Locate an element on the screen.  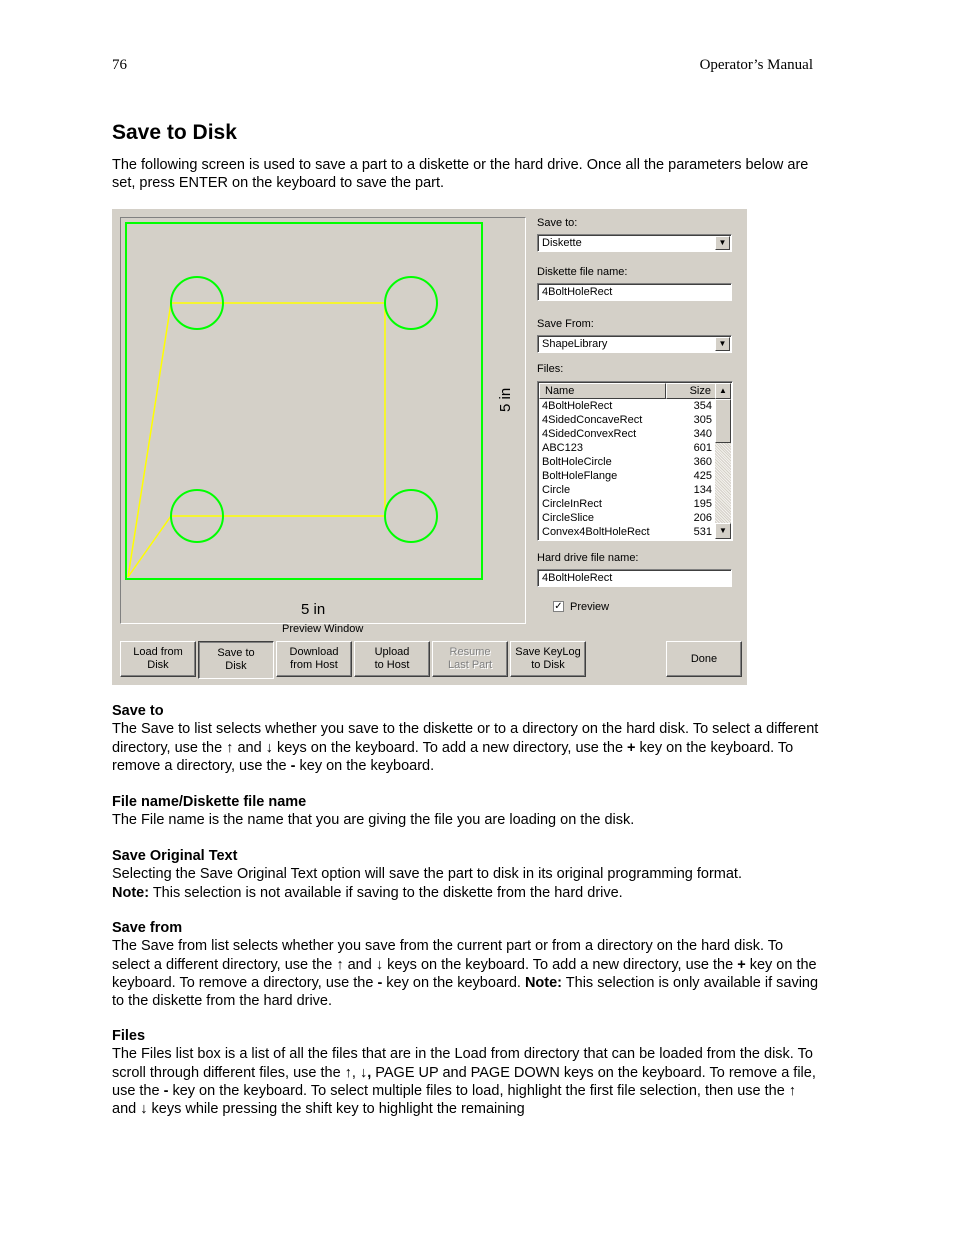
section-heading: Save Original Text is located at coordinates (175, 856).